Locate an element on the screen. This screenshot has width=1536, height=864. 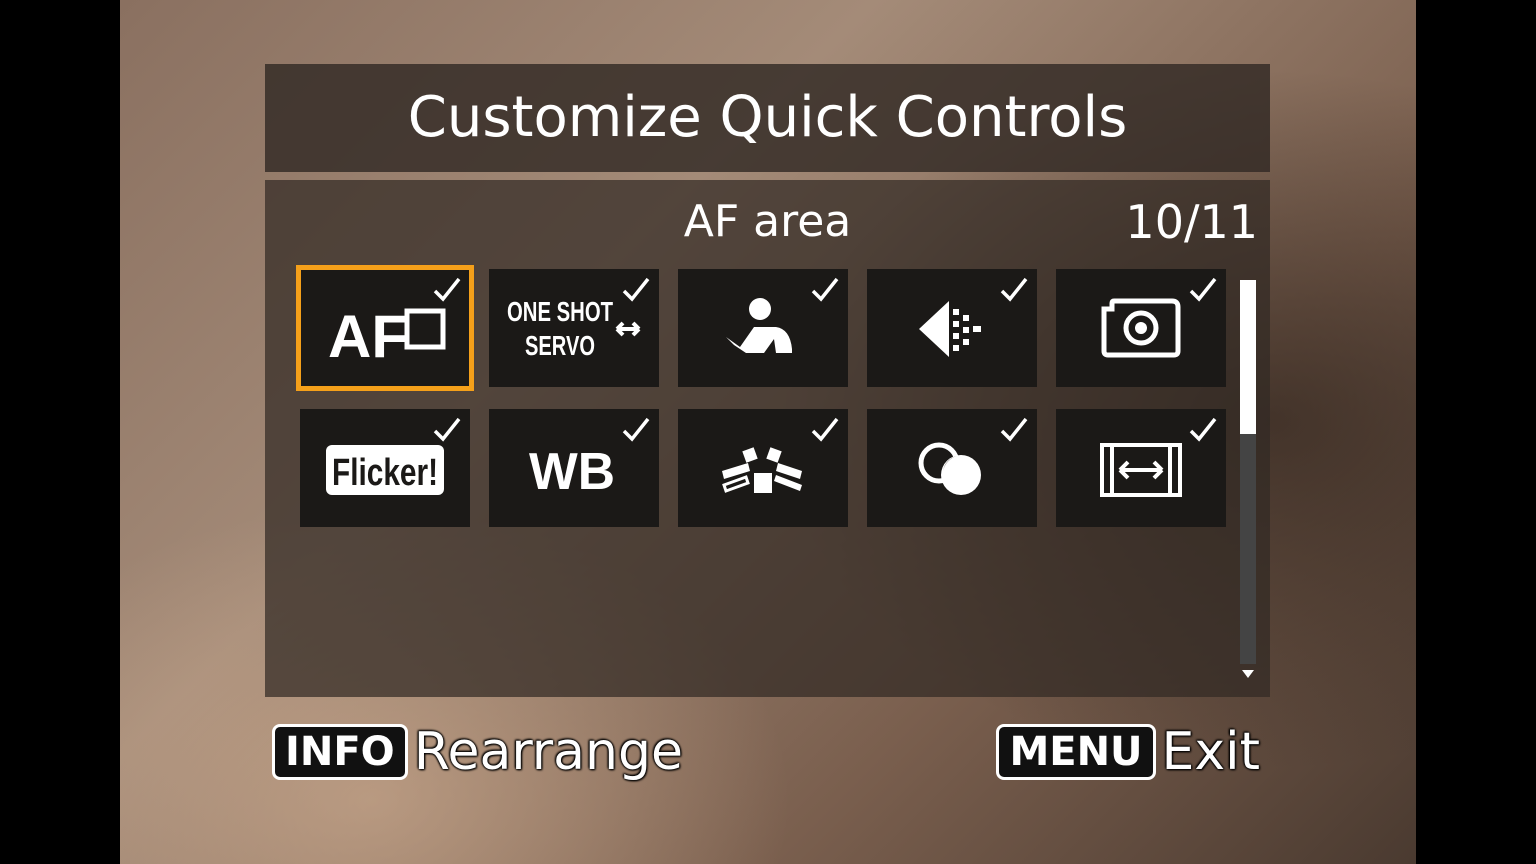
current-item-name: AF area is located at coordinates (767, 221).